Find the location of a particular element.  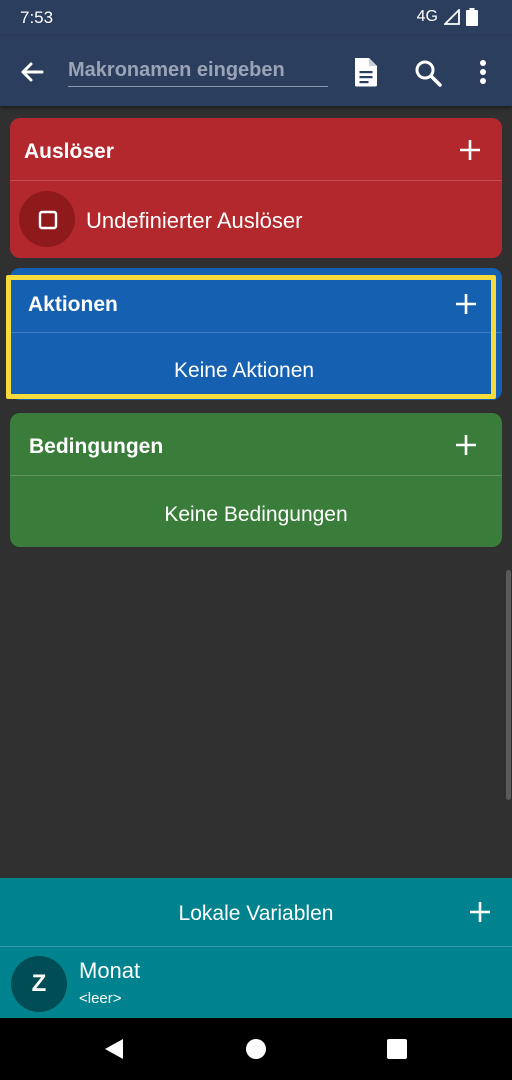

actions-card: Aktionen Keine Aktionen is located at coordinates (256, 334).